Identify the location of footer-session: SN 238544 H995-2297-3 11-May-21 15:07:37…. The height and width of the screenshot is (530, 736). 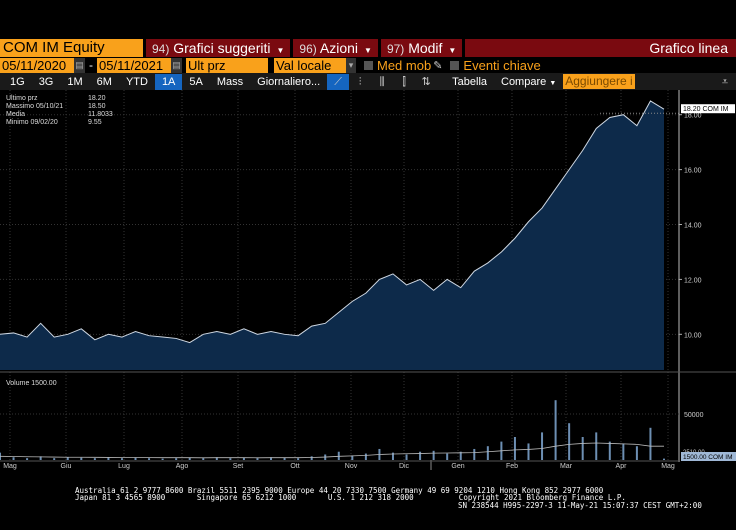
(580, 505).